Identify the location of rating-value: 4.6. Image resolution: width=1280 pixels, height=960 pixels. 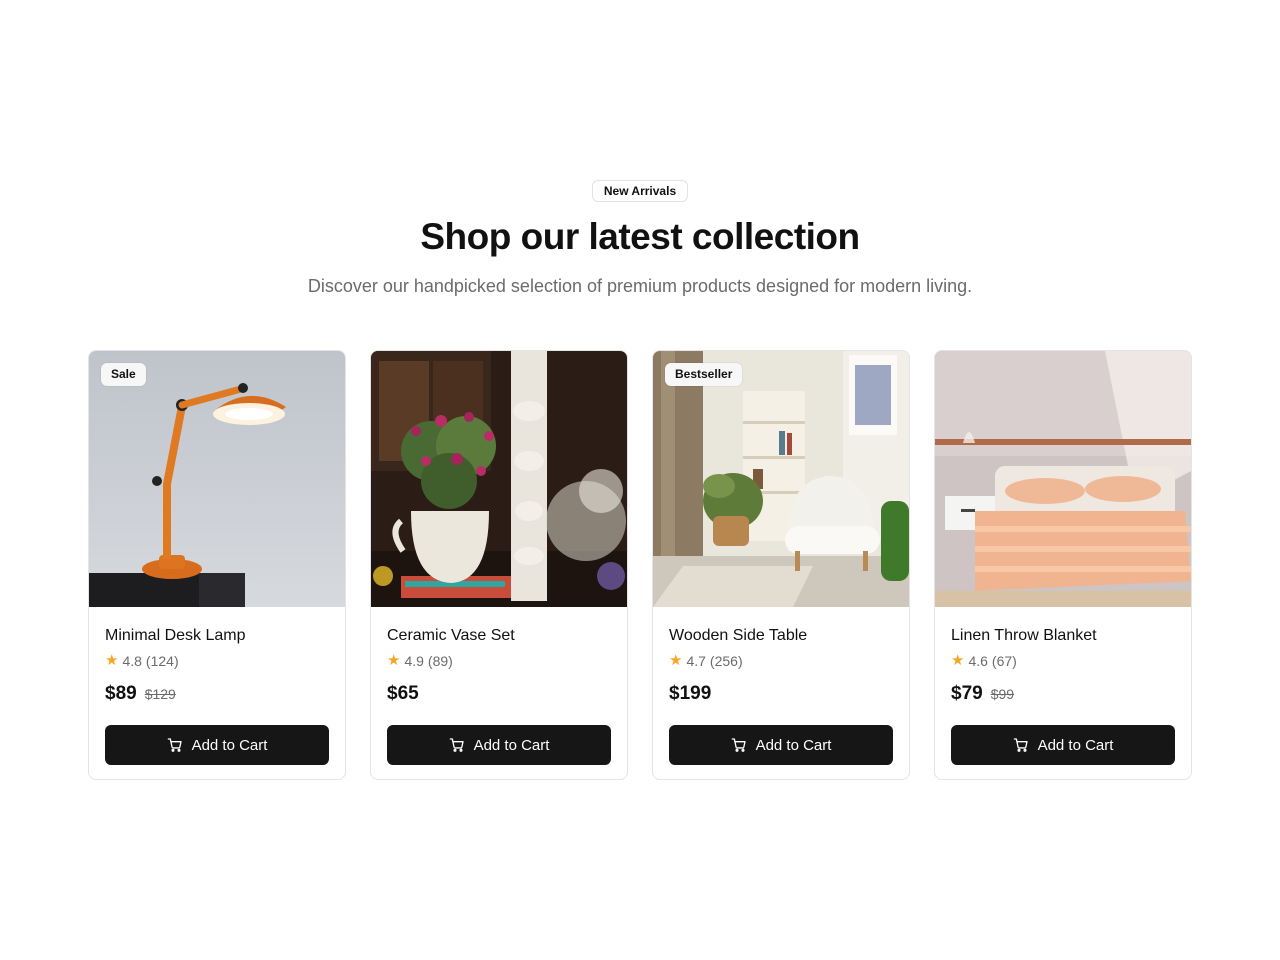
(978, 661).